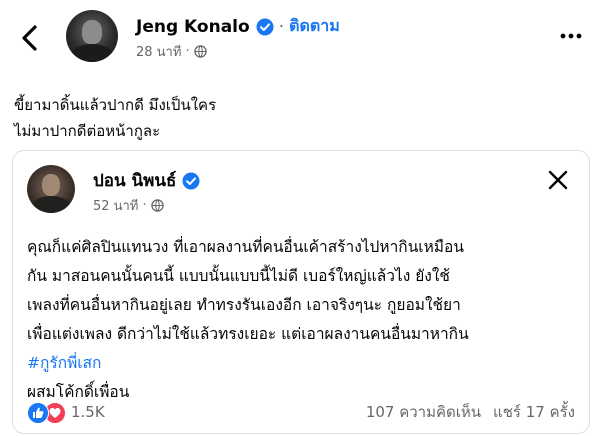 This screenshot has width=600, height=436. I want to click on hashtag-link: #กูรักพี่เสก, so click(303, 363).